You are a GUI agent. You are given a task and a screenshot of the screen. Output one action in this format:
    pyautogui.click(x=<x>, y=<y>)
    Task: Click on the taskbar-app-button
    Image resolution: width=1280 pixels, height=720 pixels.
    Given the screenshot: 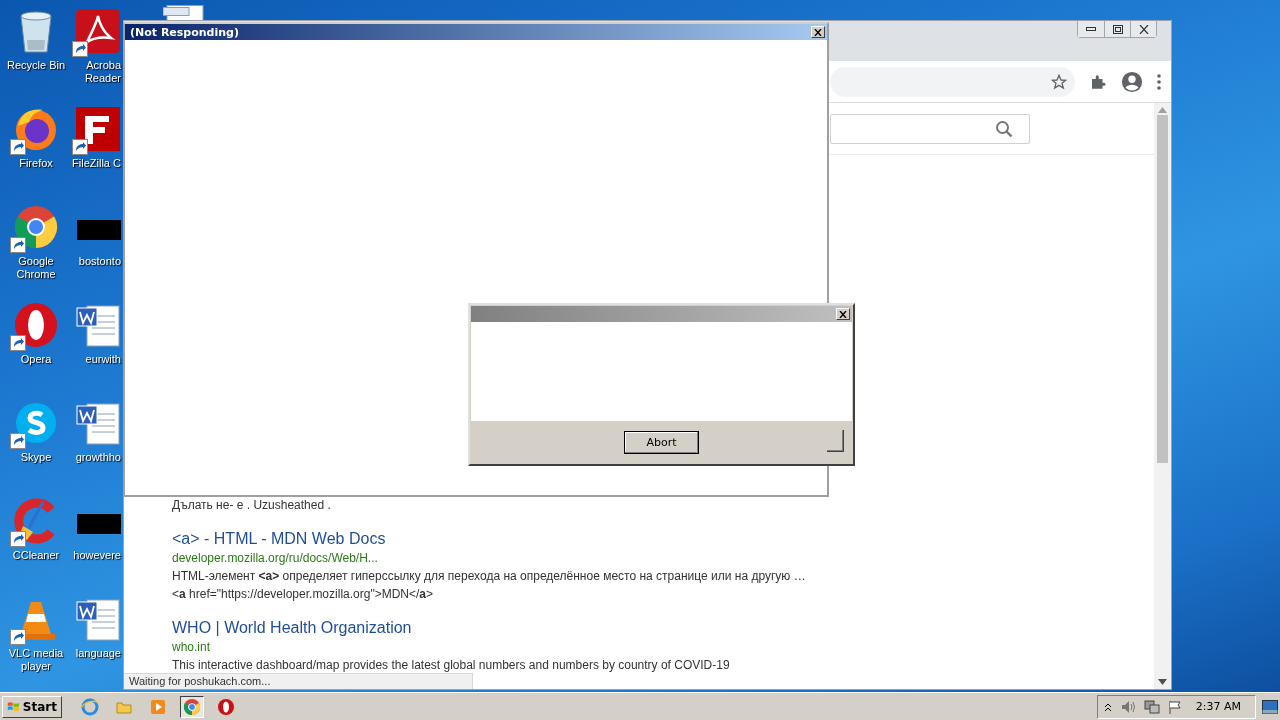 What is the action you would take?
    pyautogui.click(x=192, y=706)
    